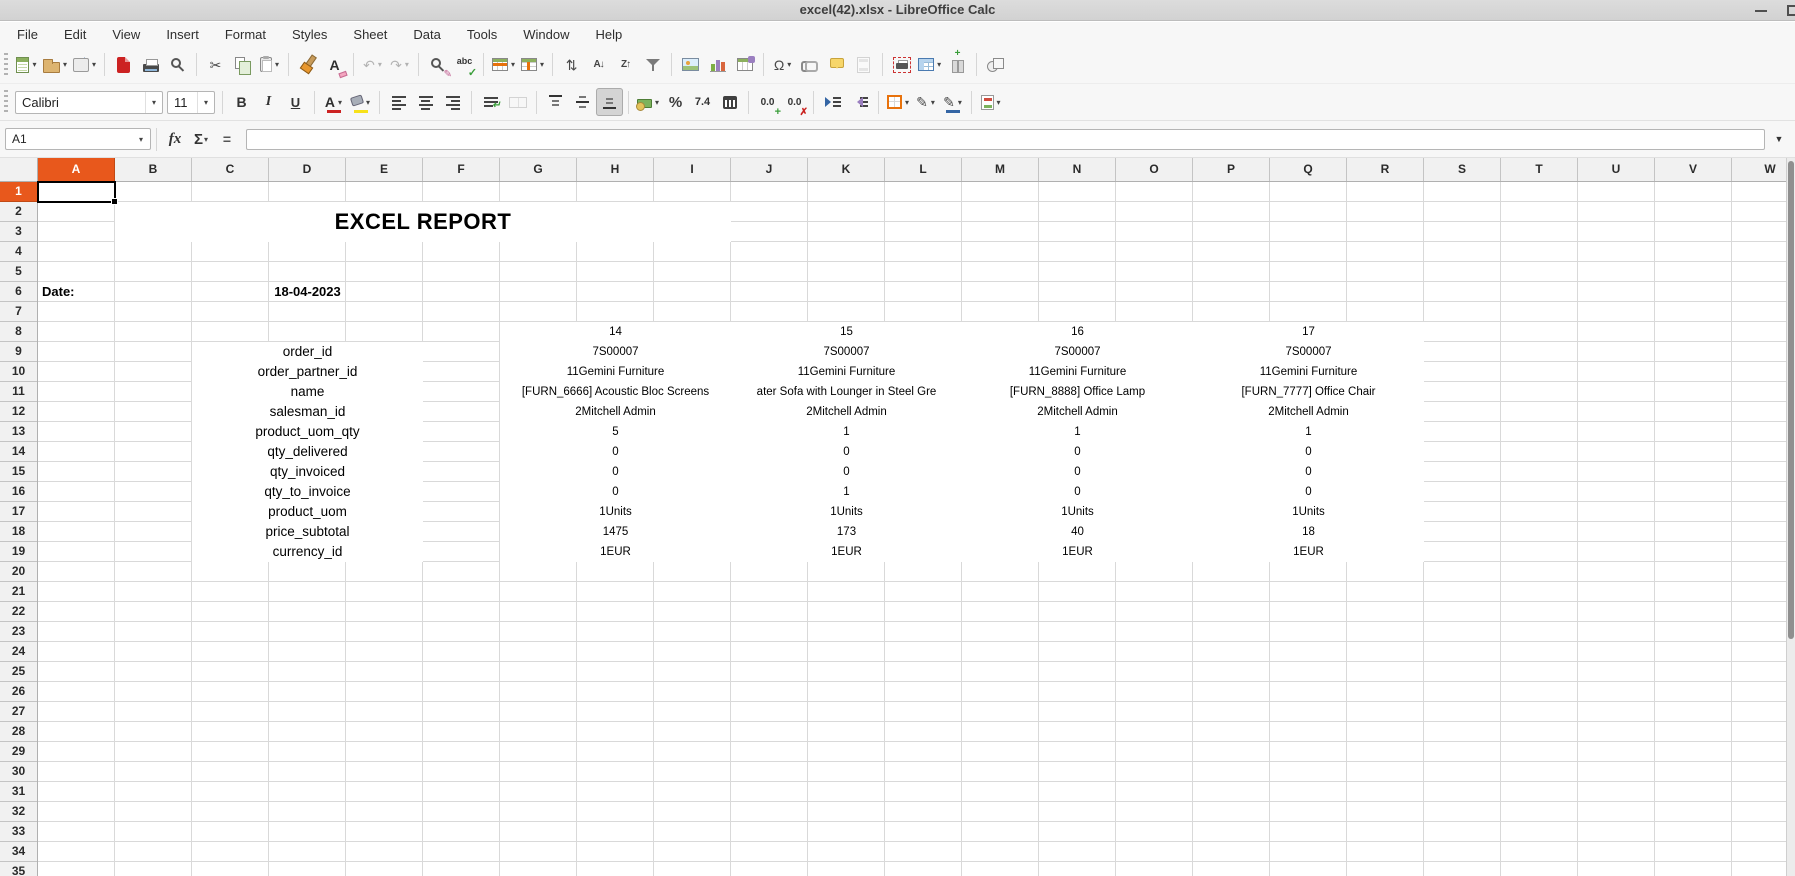 This screenshot has height=876, width=1795. Describe the element at coordinates (18, 532) in the screenshot. I see `row-header-18: 18` at that location.